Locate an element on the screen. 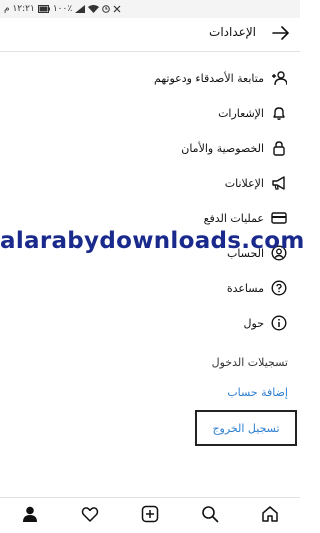 The image size is (320, 533). signal-icon is located at coordinates (80, 9).